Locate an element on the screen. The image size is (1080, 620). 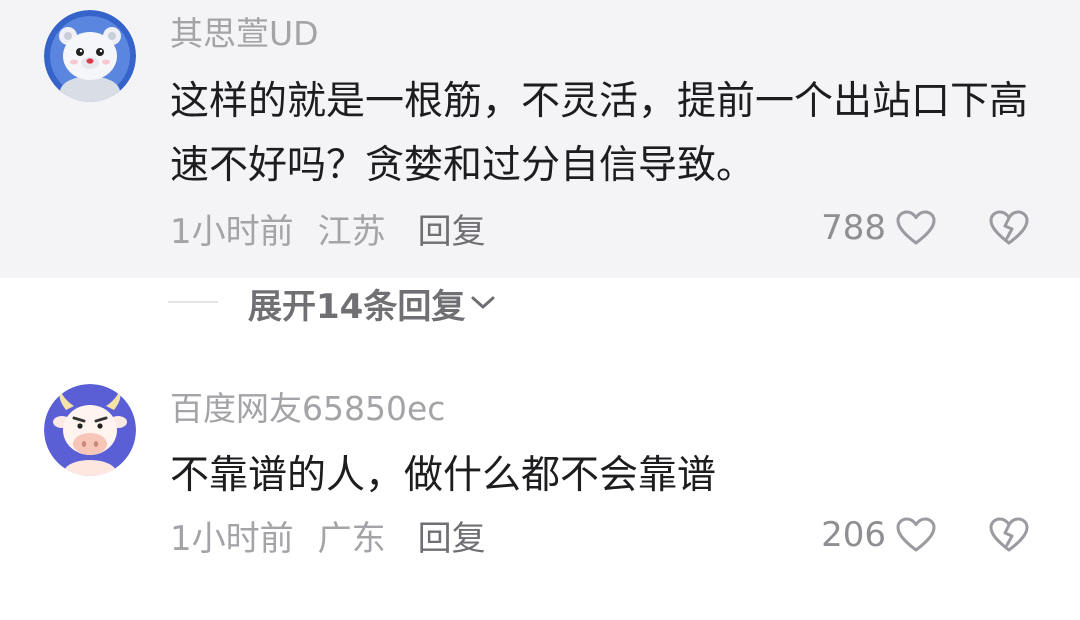
cow-avatar-icon is located at coordinates (90, 430).